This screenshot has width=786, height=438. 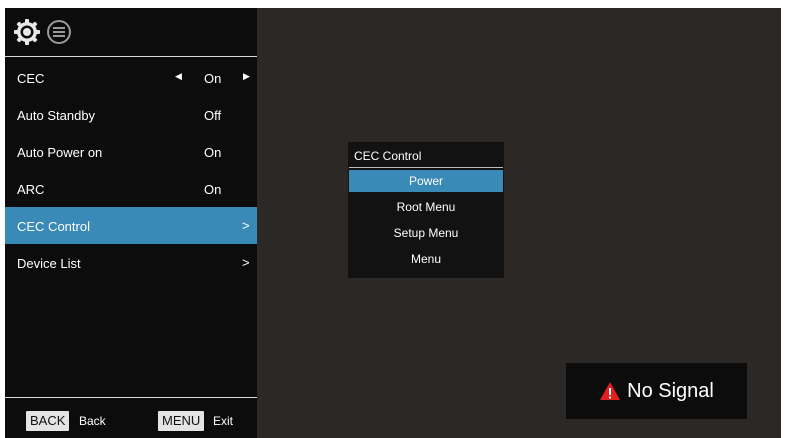 I want to click on list-icon, so click(x=59, y=32).